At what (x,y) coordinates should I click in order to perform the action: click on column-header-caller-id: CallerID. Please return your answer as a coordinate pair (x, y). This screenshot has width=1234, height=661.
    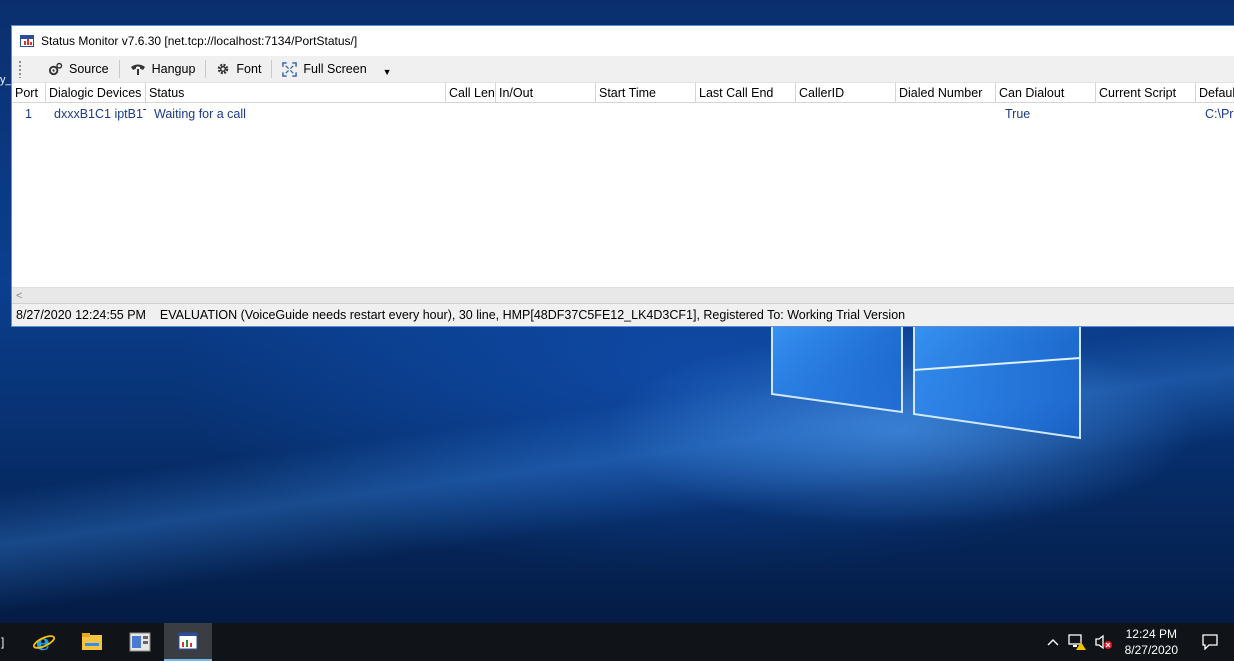
    Looking at the image, I should click on (846, 92).